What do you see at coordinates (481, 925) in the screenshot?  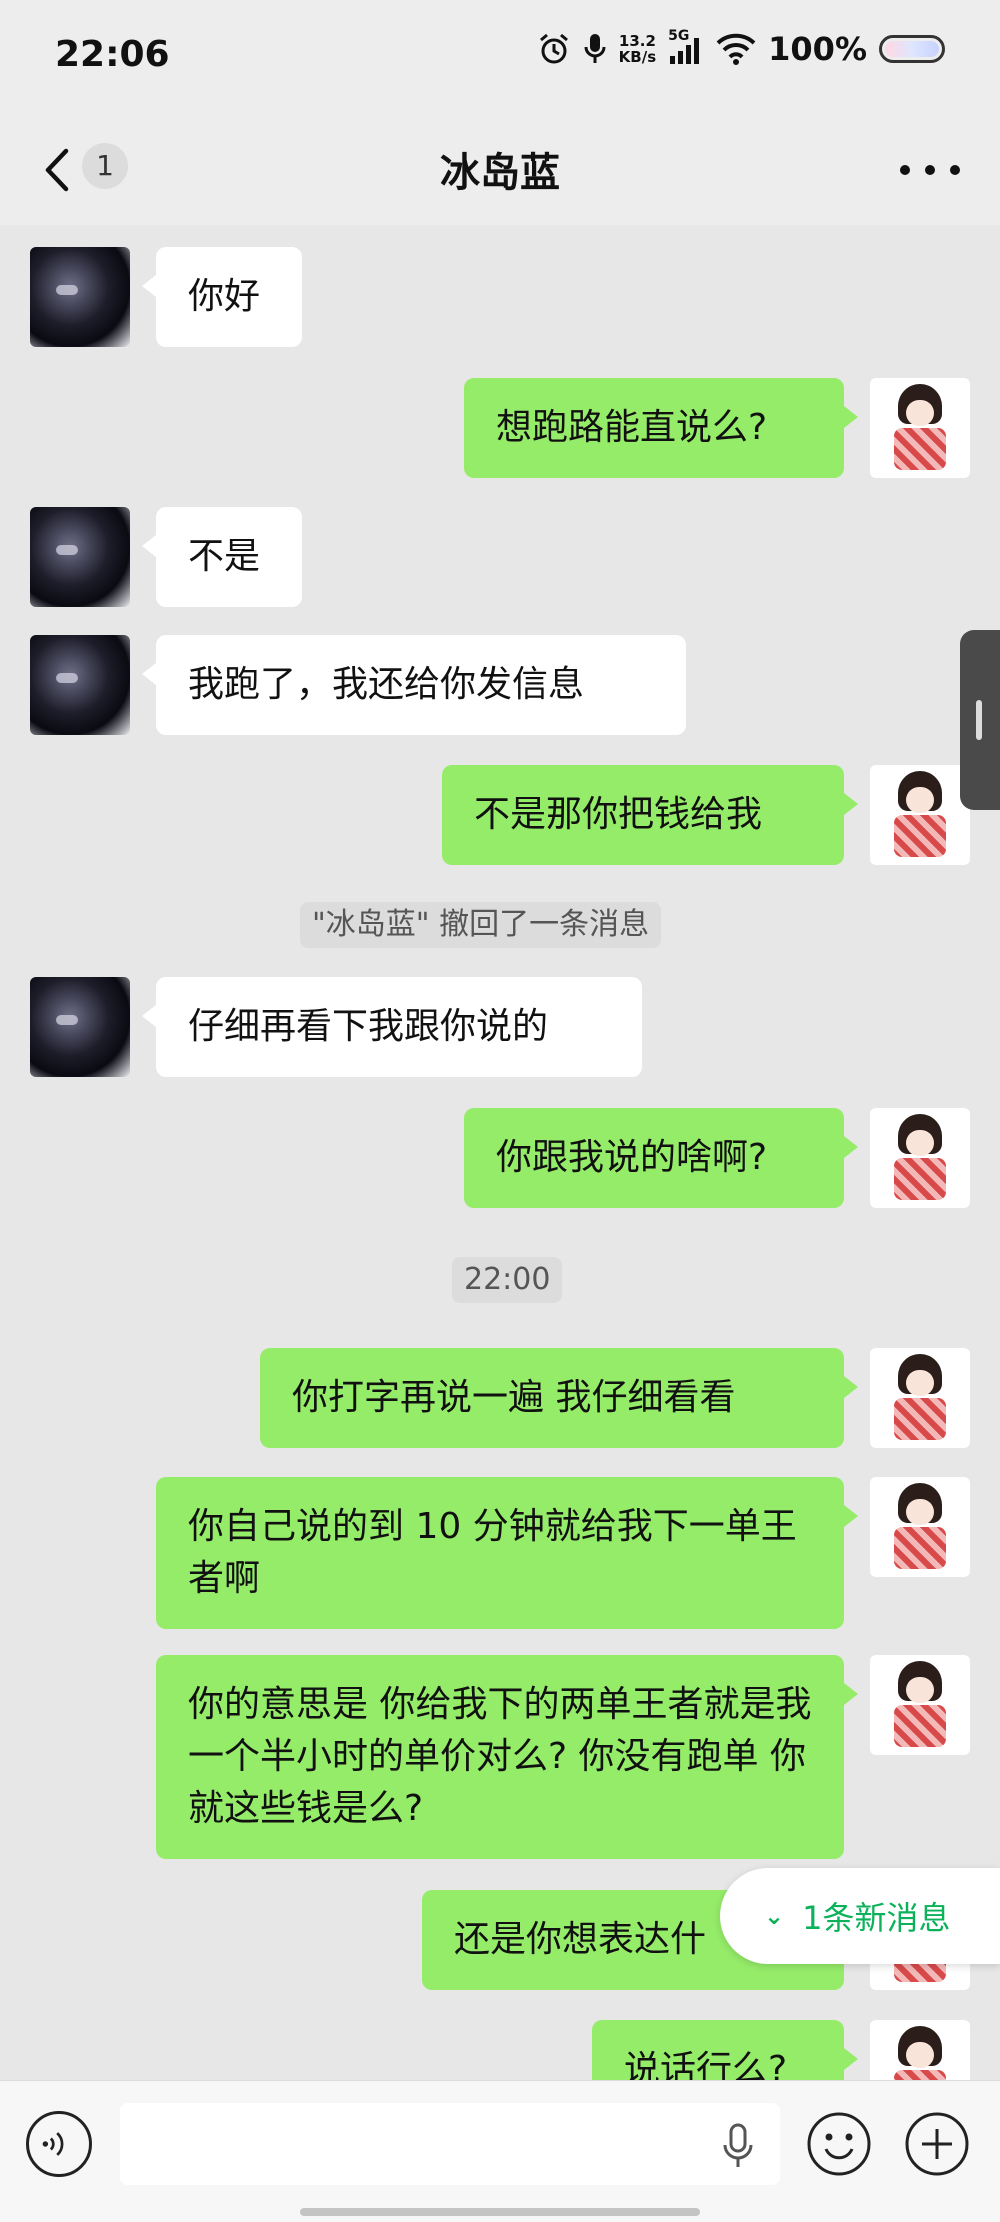 I see `recall-notice: "冰岛蓝" 撤回了一条消息` at bounding box center [481, 925].